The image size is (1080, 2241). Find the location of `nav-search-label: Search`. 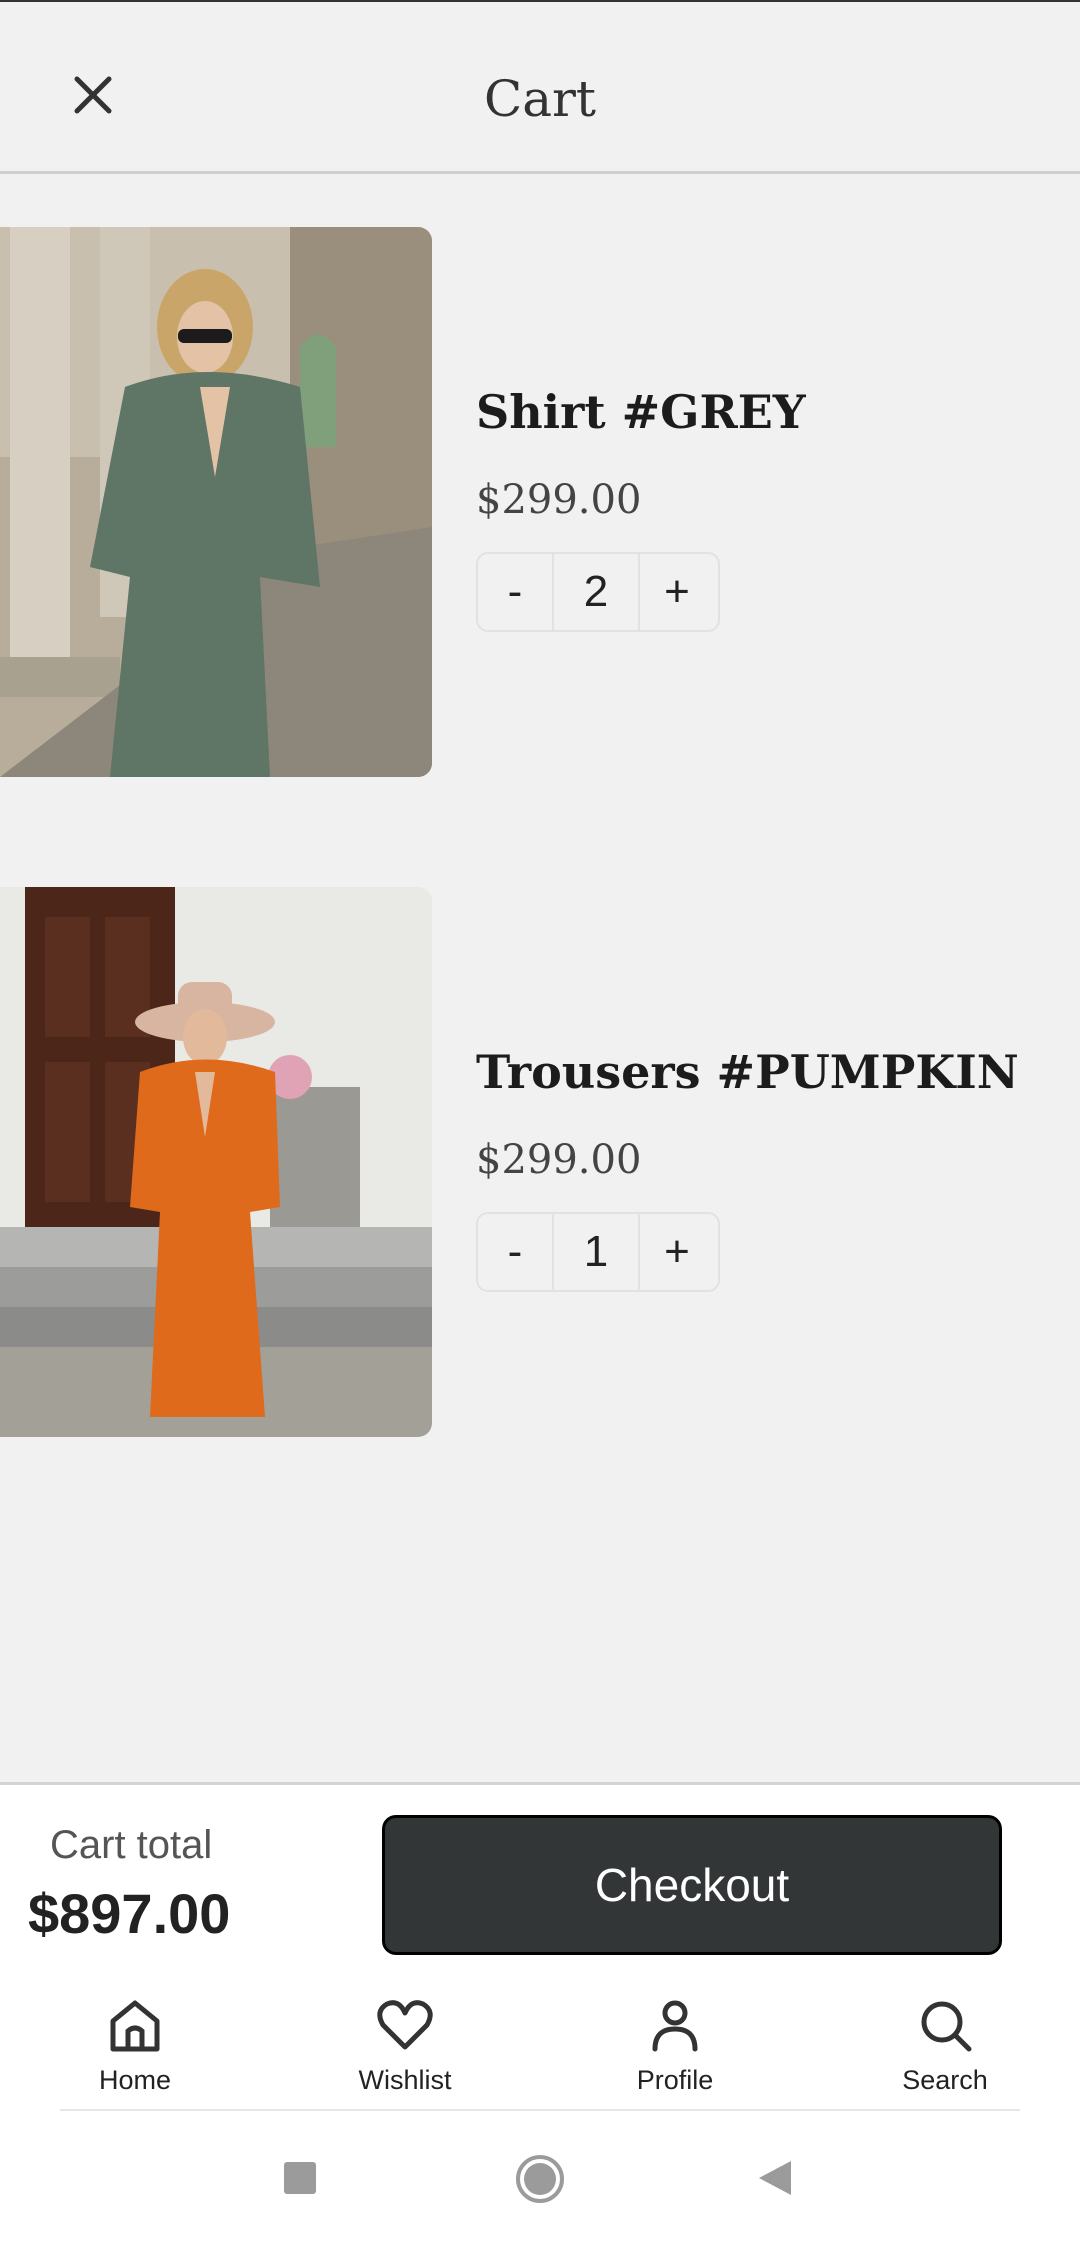

nav-search-label: Search is located at coordinates (945, 2080).